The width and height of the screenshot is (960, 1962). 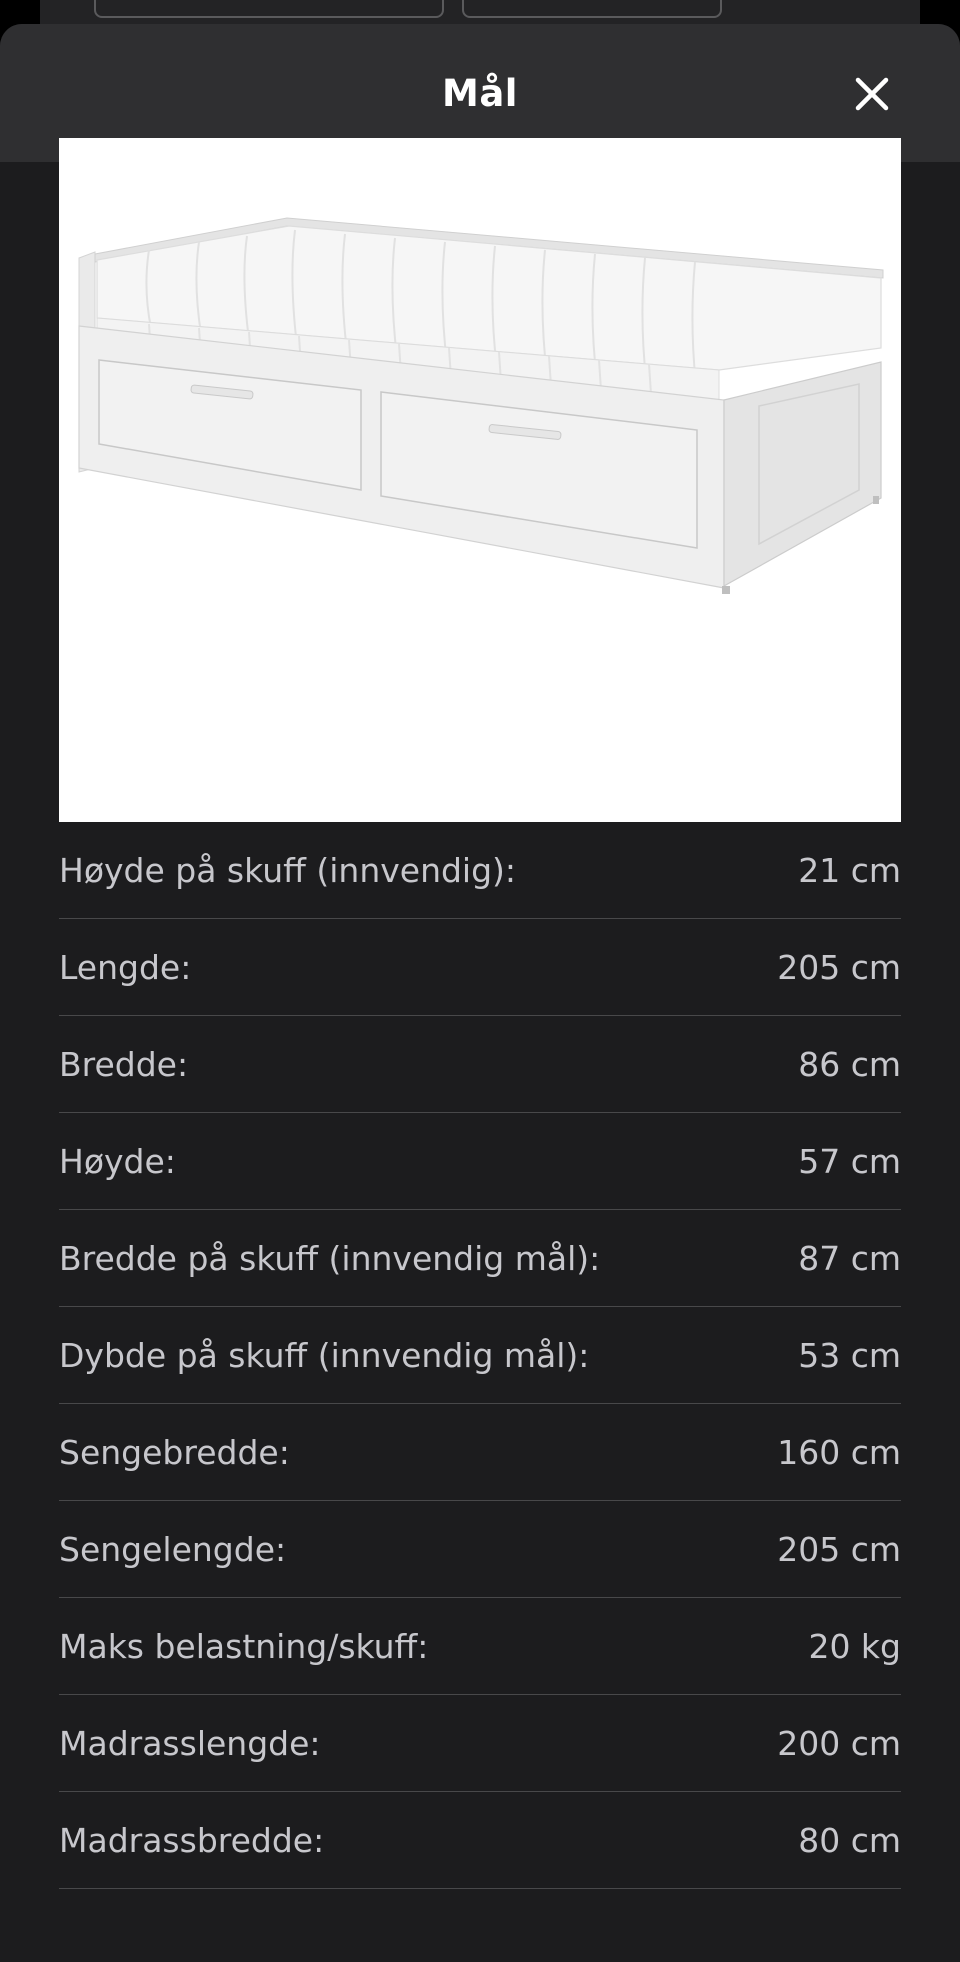 What do you see at coordinates (480, 1840) in the screenshot?
I see `spec-row: Madrassbredde: 80 cm` at bounding box center [480, 1840].